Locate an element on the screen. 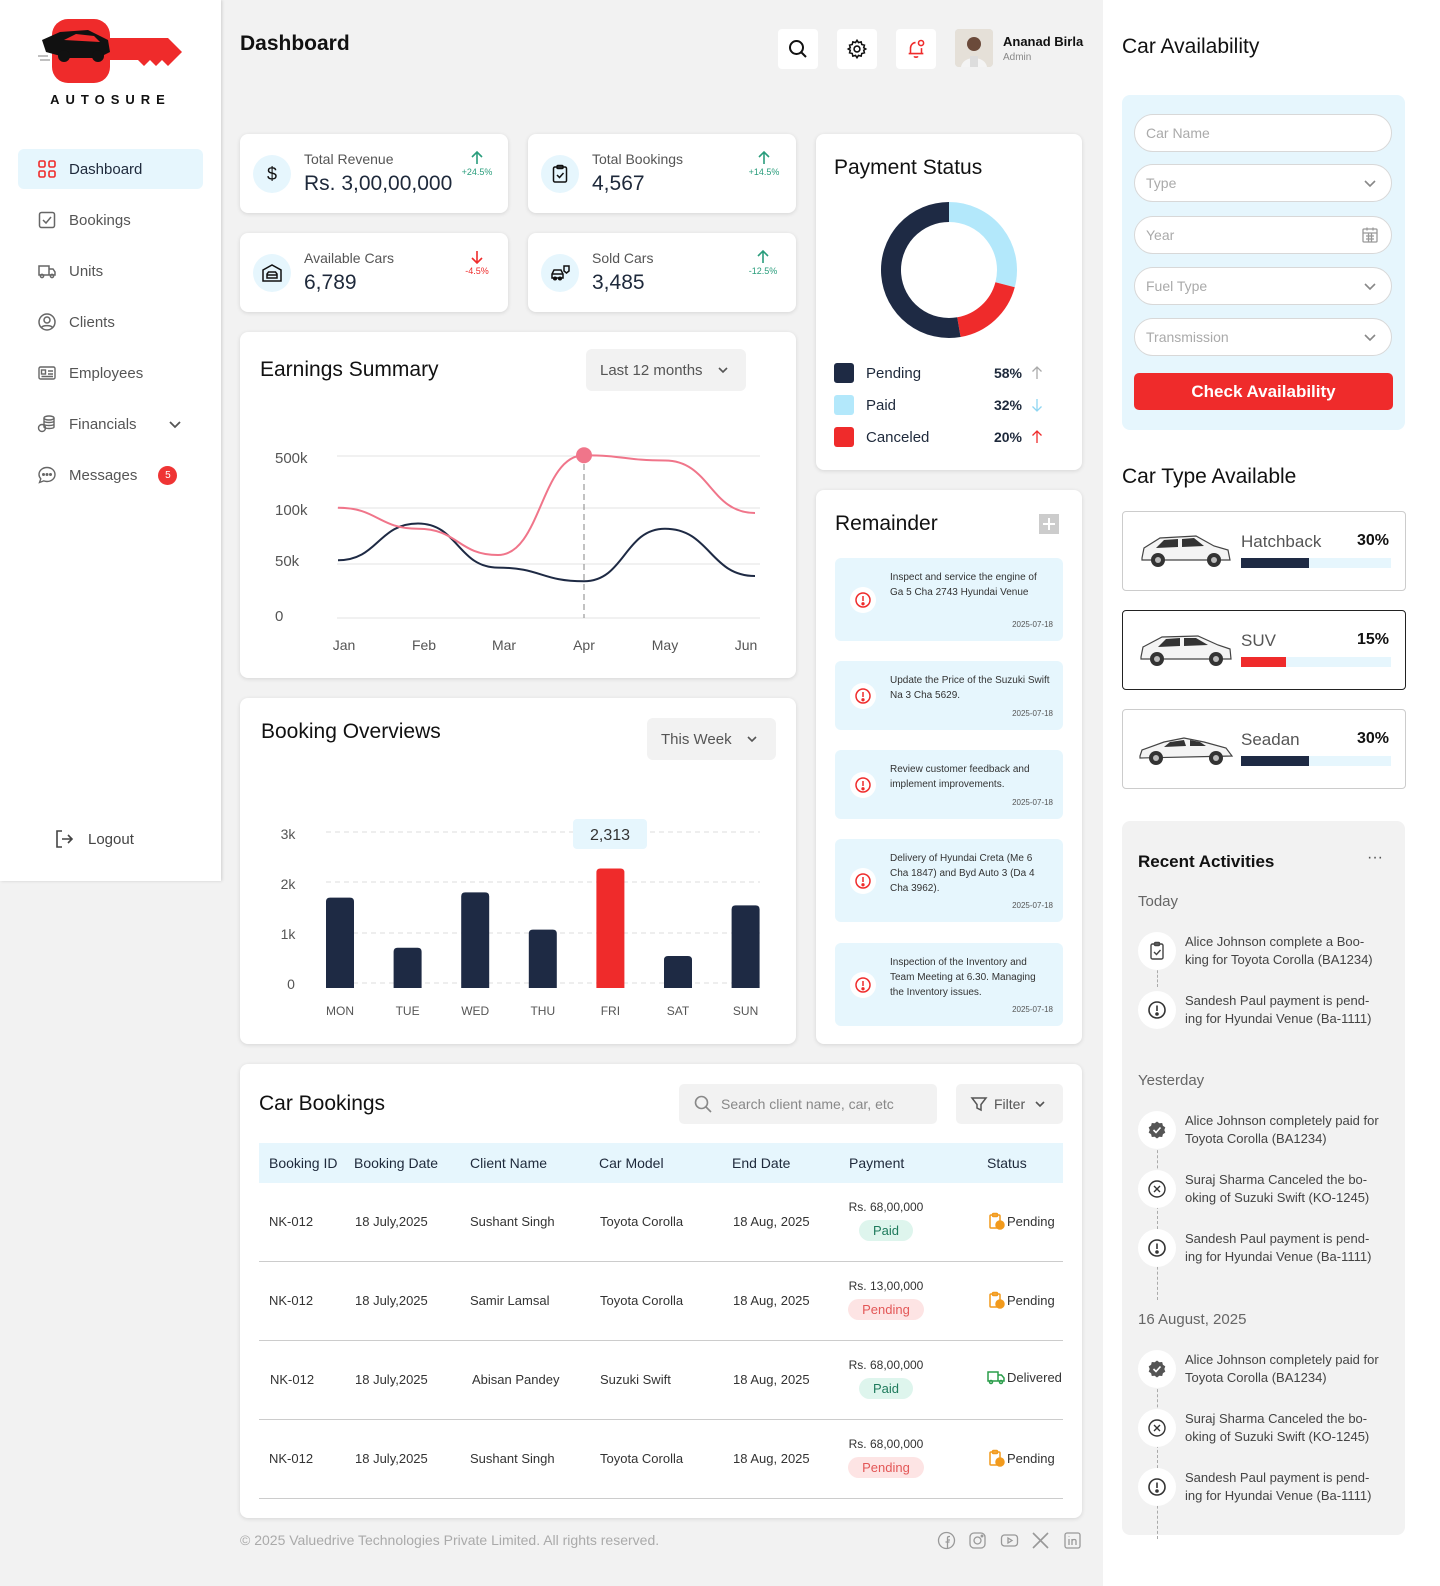  bar-tue is located at coordinates (407, 967).